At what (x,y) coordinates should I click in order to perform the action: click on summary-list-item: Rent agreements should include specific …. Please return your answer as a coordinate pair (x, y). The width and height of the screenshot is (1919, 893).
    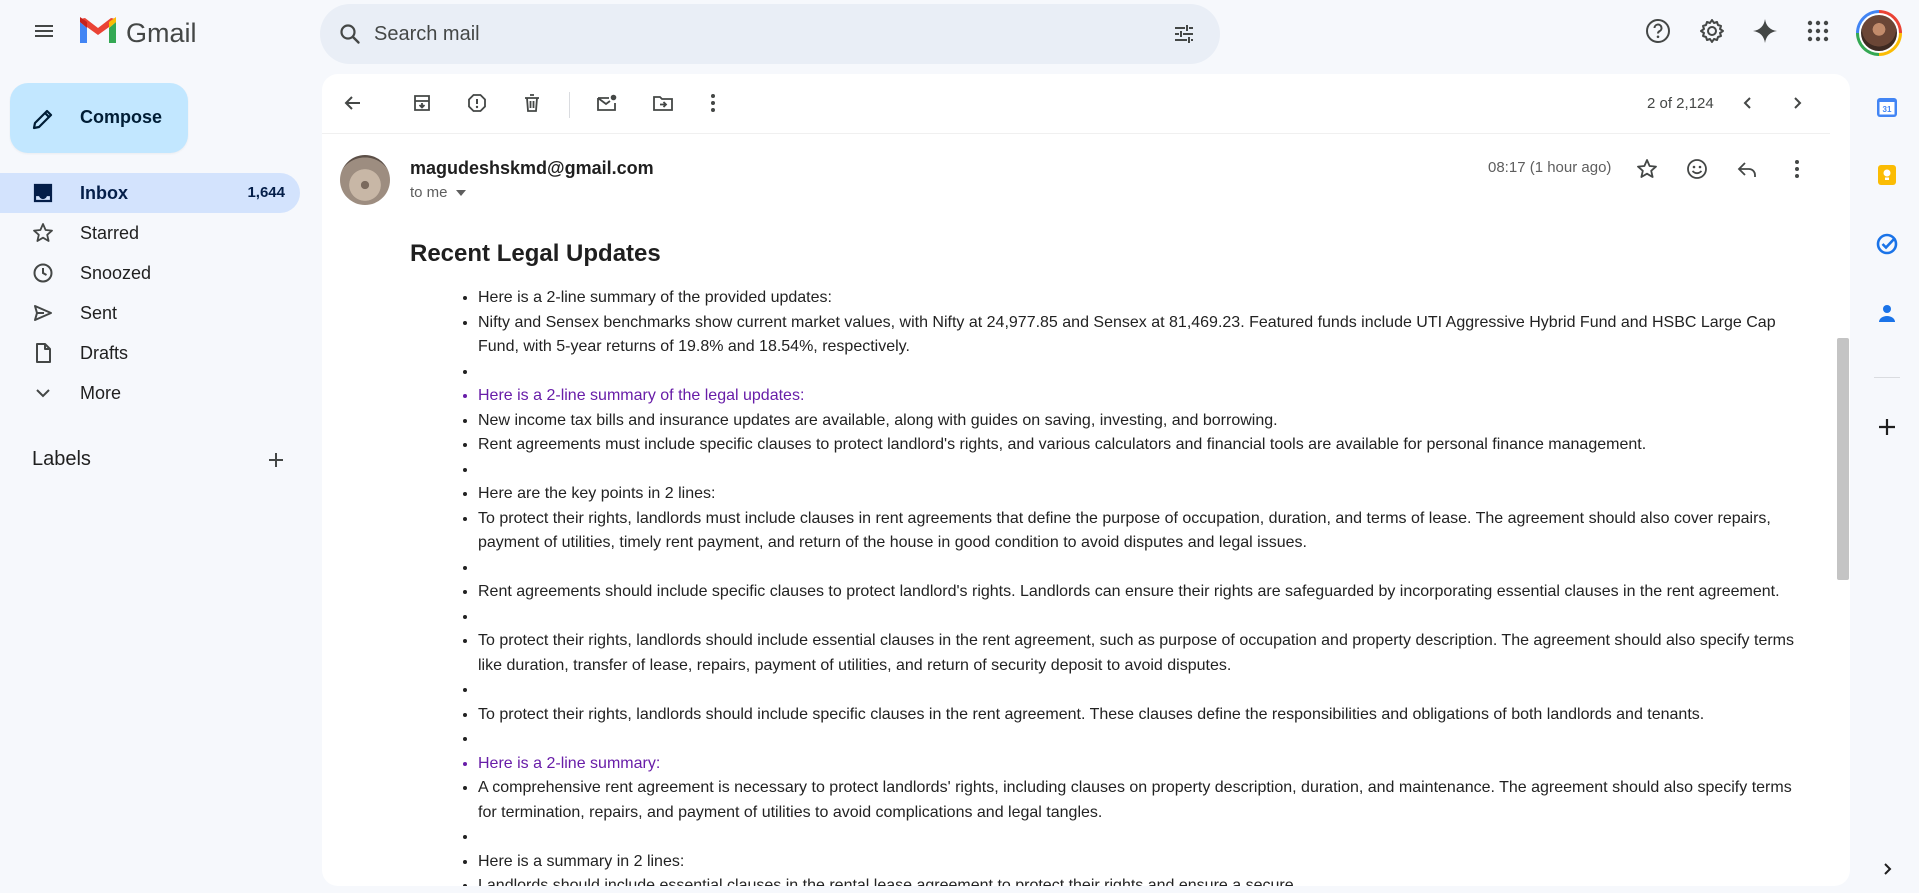
    Looking at the image, I should click on (1144, 592).